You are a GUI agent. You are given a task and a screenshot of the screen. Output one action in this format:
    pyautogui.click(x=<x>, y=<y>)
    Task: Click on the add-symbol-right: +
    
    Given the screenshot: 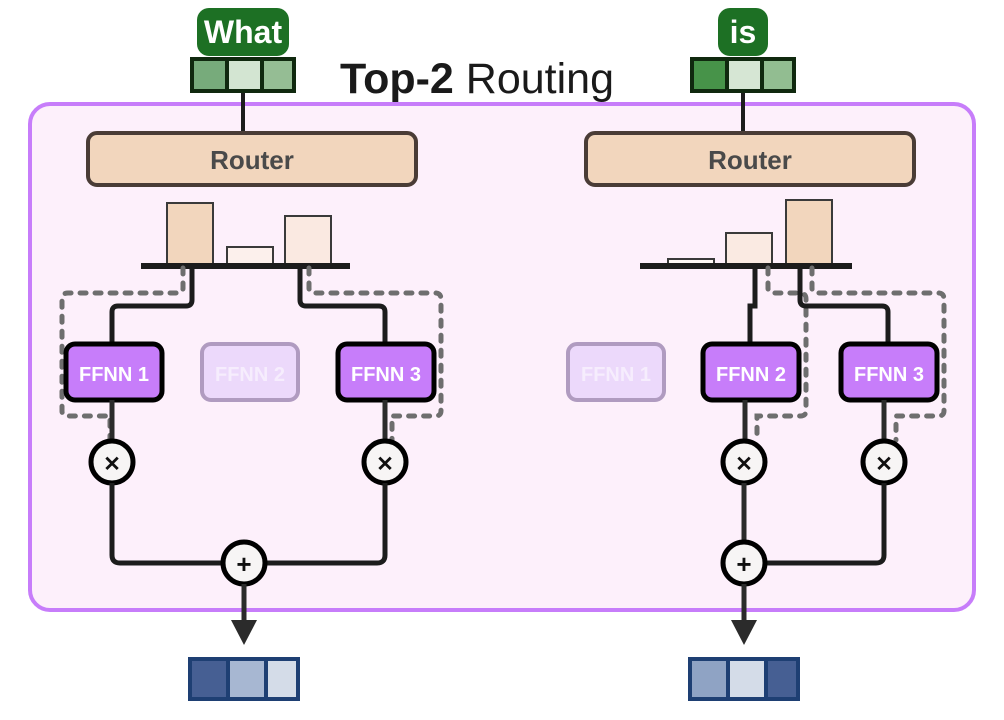 What is the action you would take?
    pyautogui.click(x=743, y=564)
    